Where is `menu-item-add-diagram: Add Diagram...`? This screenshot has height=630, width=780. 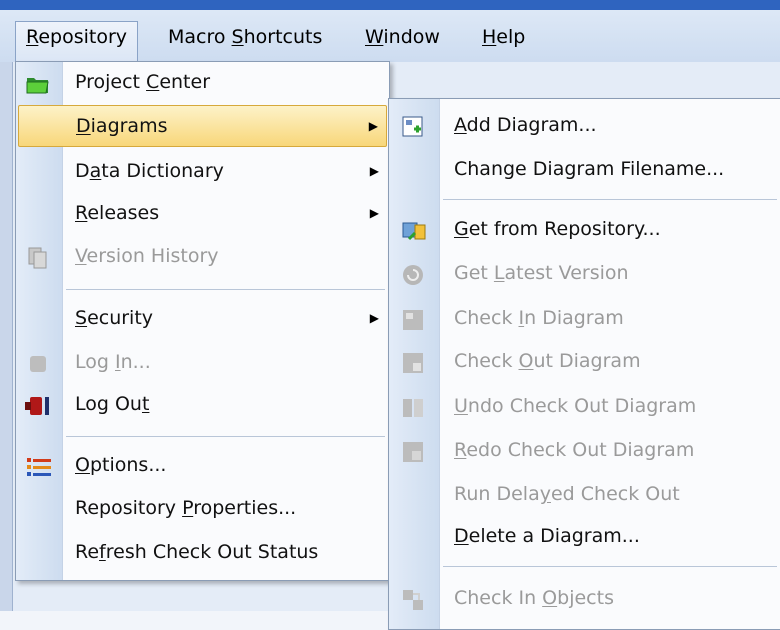
menu-item-add-diagram: Add Diagram... is located at coordinates (585, 125).